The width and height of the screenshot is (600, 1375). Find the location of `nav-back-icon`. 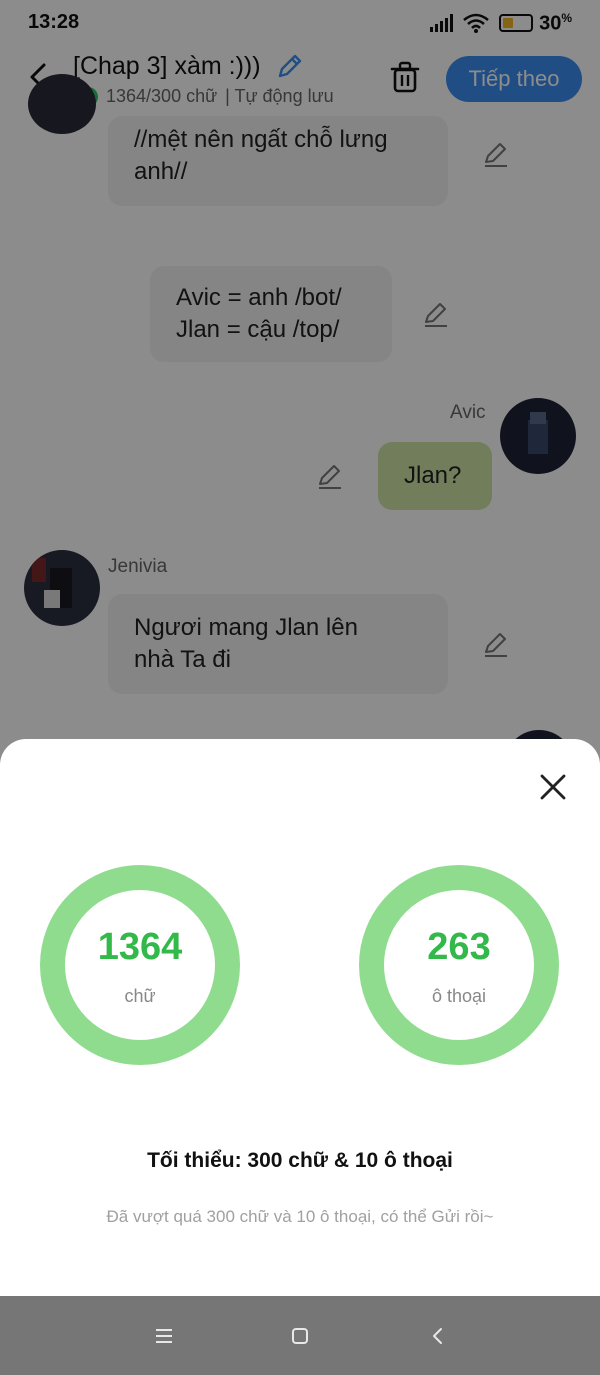

nav-back-icon is located at coordinates (438, 1336).